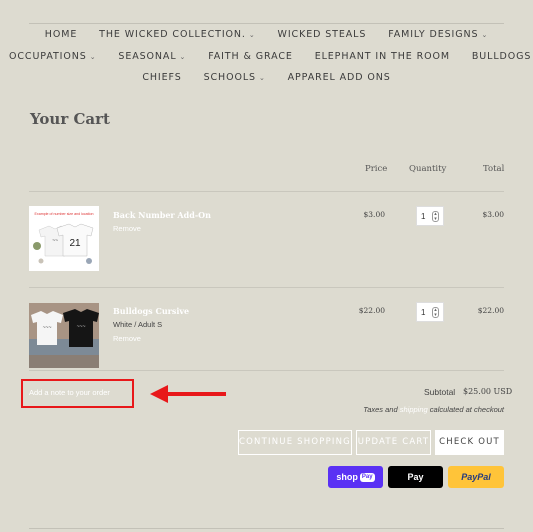 The height and width of the screenshot is (532, 533). Describe the element at coordinates (162, 215) in the screenshot. I see `product-name: Back Number Add-On` at that location.